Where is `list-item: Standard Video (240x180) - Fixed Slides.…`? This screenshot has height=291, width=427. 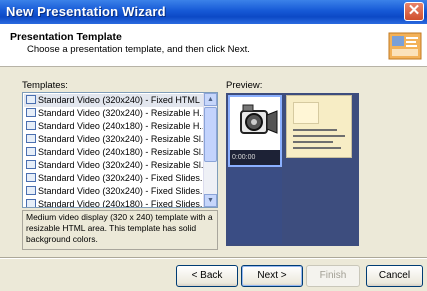
list-item: Standard Video (240x180) - Fixed Slides.… is located at coordinates (115, 202).